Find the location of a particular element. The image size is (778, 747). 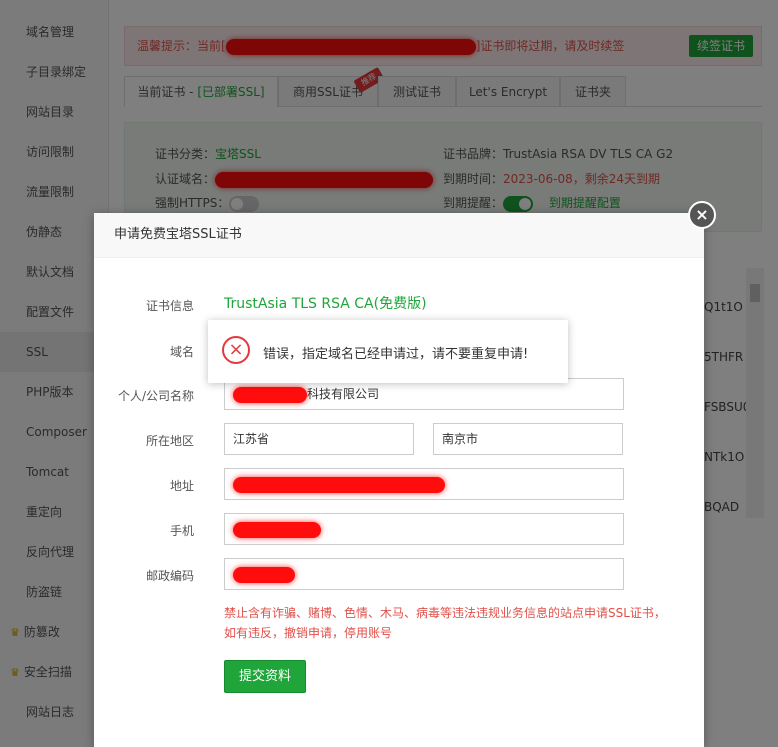

error-message: 错误，指定域名已经申请过，请不要重复申请! is located at coordinates (396, 354).